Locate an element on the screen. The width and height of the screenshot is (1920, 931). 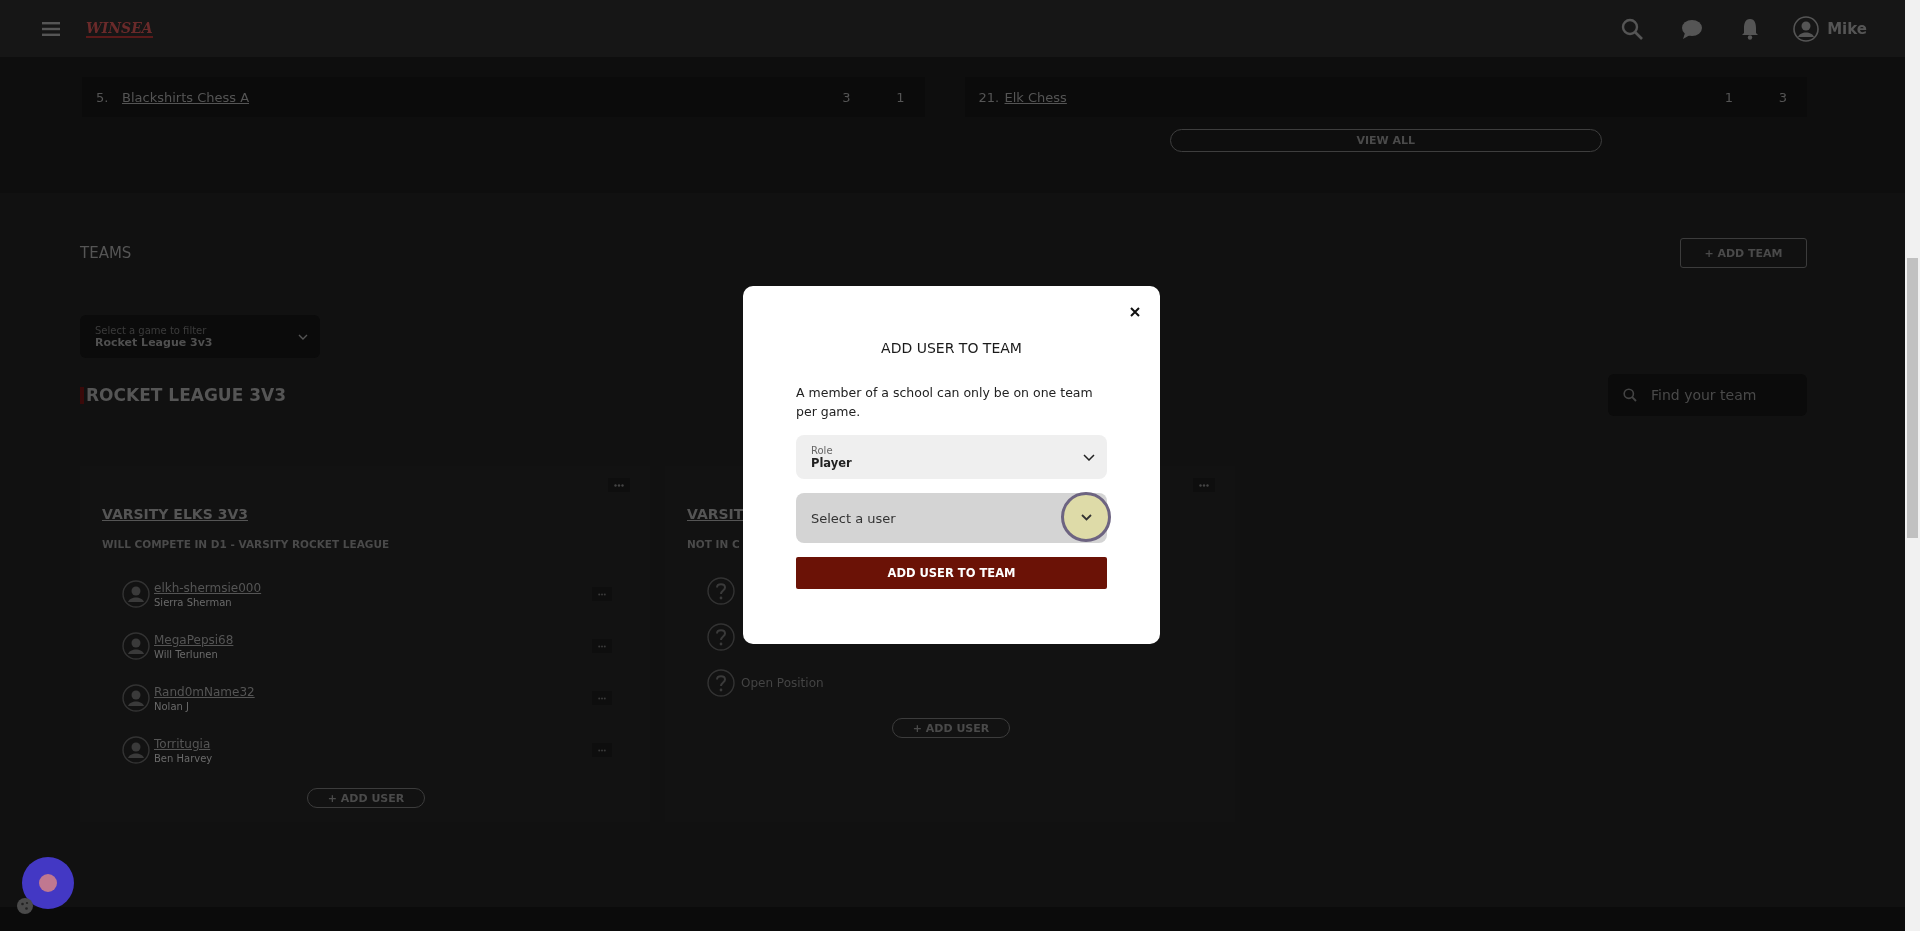
team-name-link: VARSITY ELKS 3V3 is located at coordinates (366, 514).